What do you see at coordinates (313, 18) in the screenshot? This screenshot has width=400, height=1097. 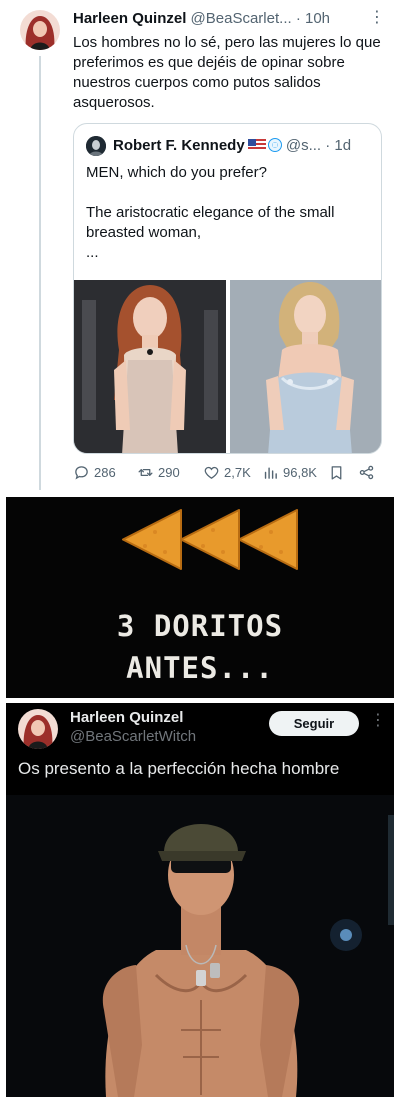 I see `tweet-time: · 10h` at bounding box center [313, 18].